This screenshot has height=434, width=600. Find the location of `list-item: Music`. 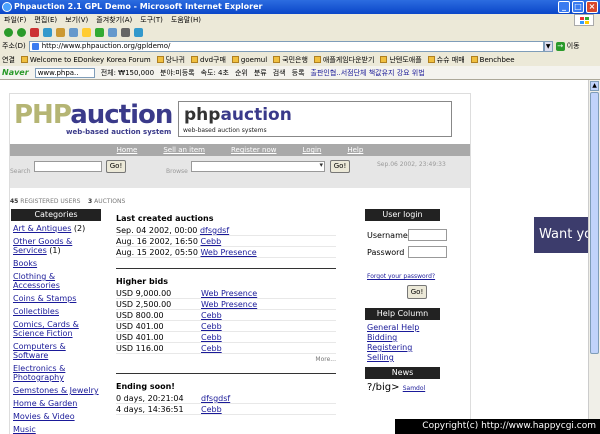

list-item: Music is located at coordinates (57, 429).